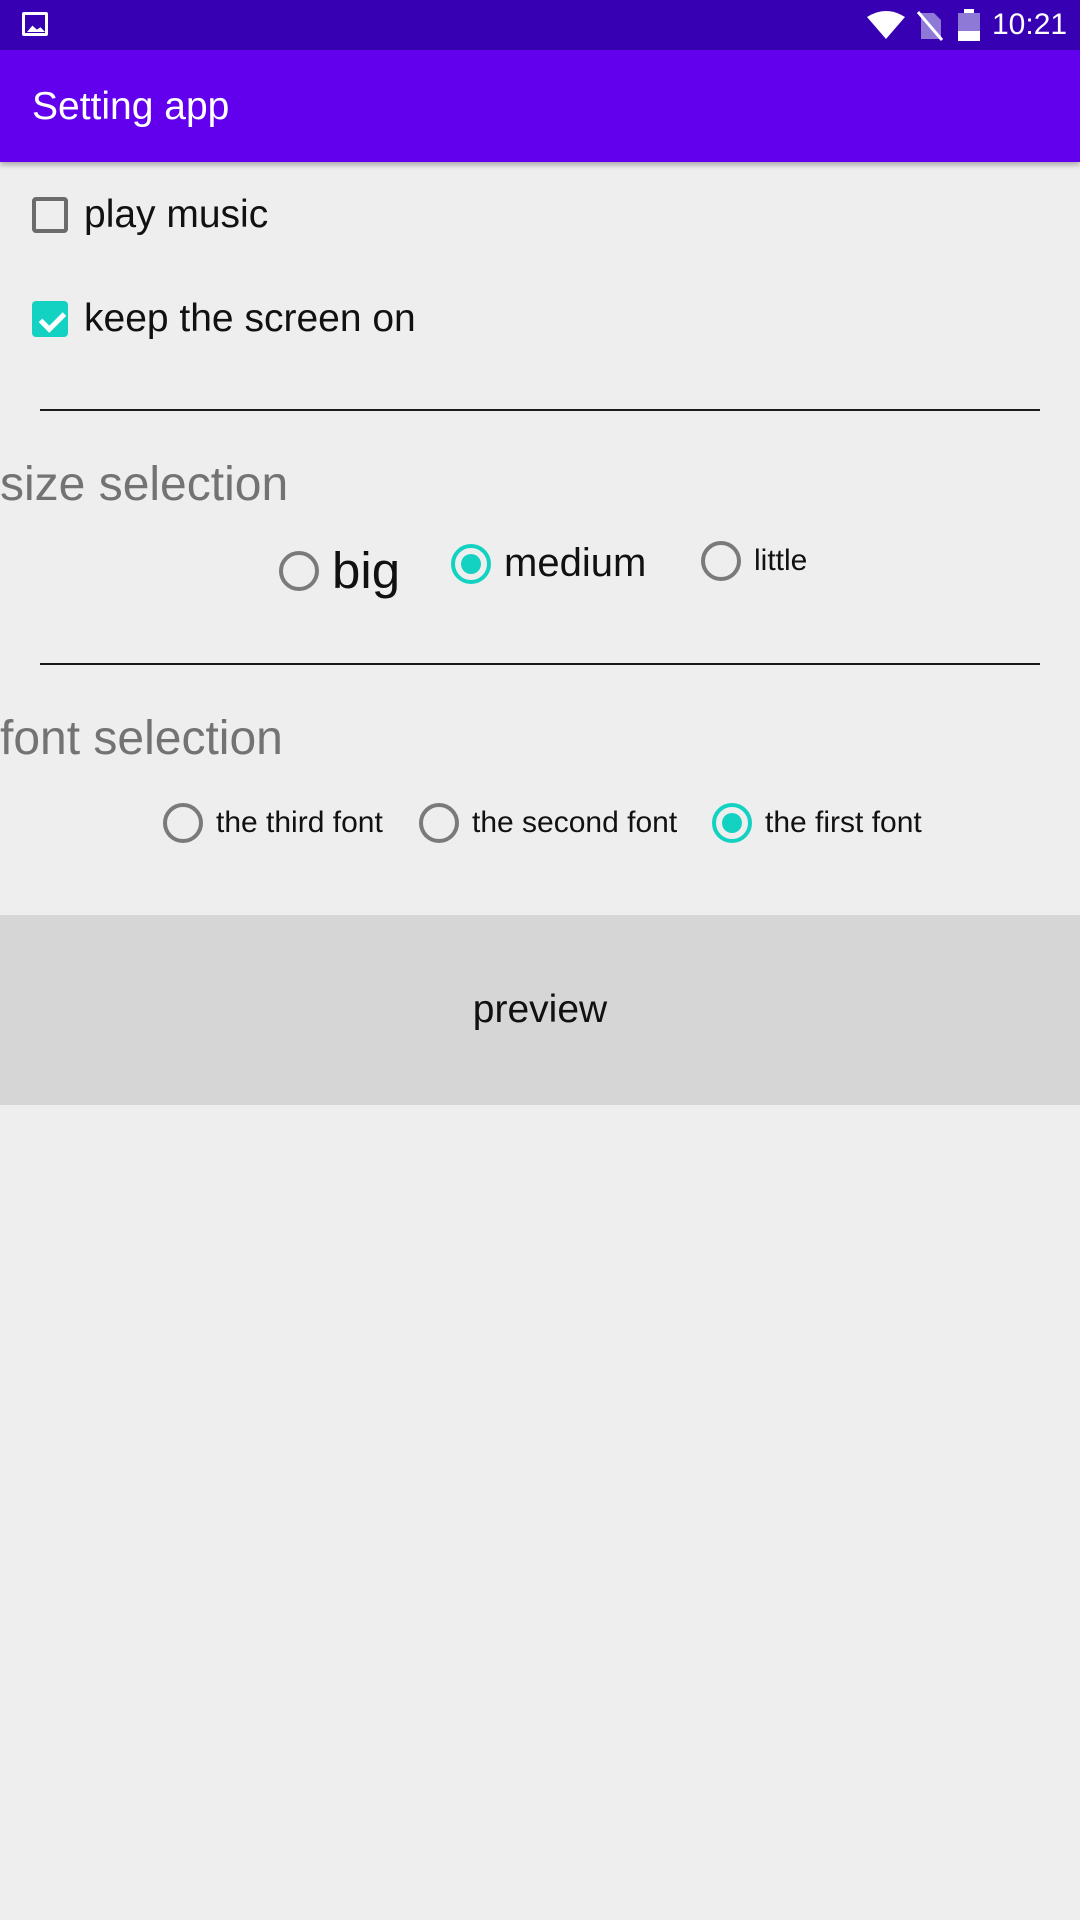 The width and height of the screenshot is (1080, 1920). What do you see at coordinates (886, 25) in the screenshot?
I see `wifi-icon` at bounding box center [886, 25].